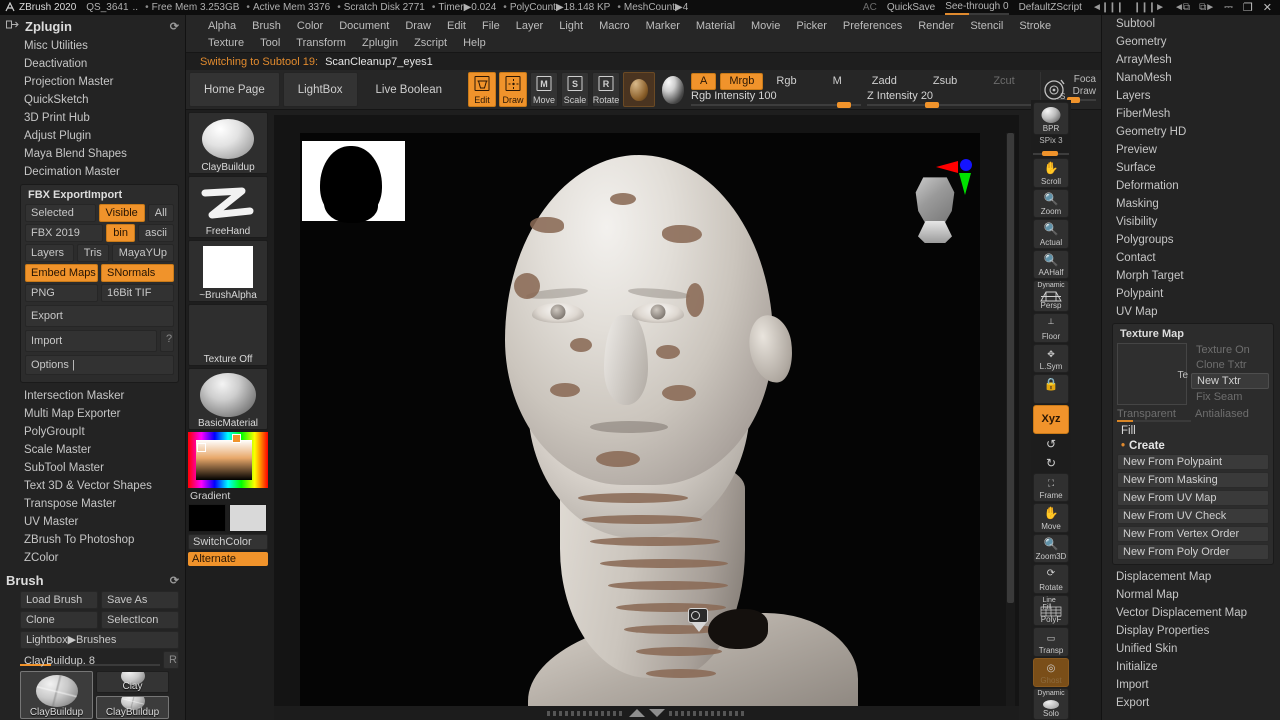  What do you see at coordinates (1051, 672) in the screenshot?
I see `ghost-button: ◎ Ghost` at bounding box center [1051, 672].